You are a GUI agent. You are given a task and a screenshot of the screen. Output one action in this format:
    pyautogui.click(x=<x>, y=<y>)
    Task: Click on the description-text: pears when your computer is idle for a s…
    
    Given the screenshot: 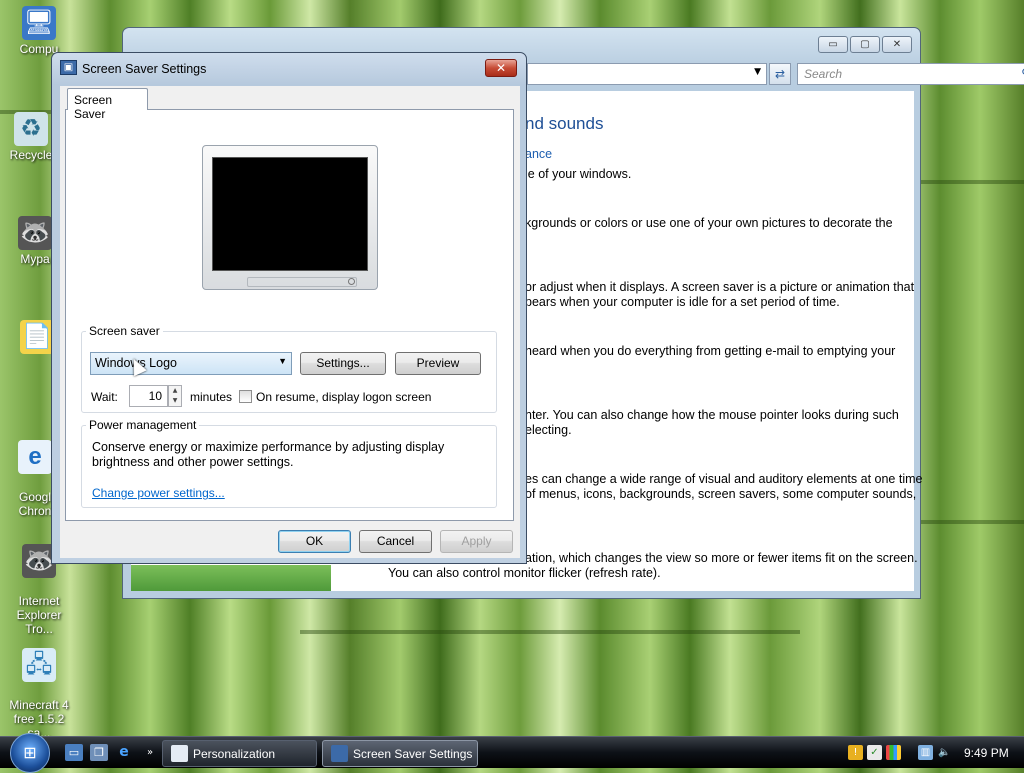 What is the action you would take?
    pyautogui.click(x=682, y=302)
    